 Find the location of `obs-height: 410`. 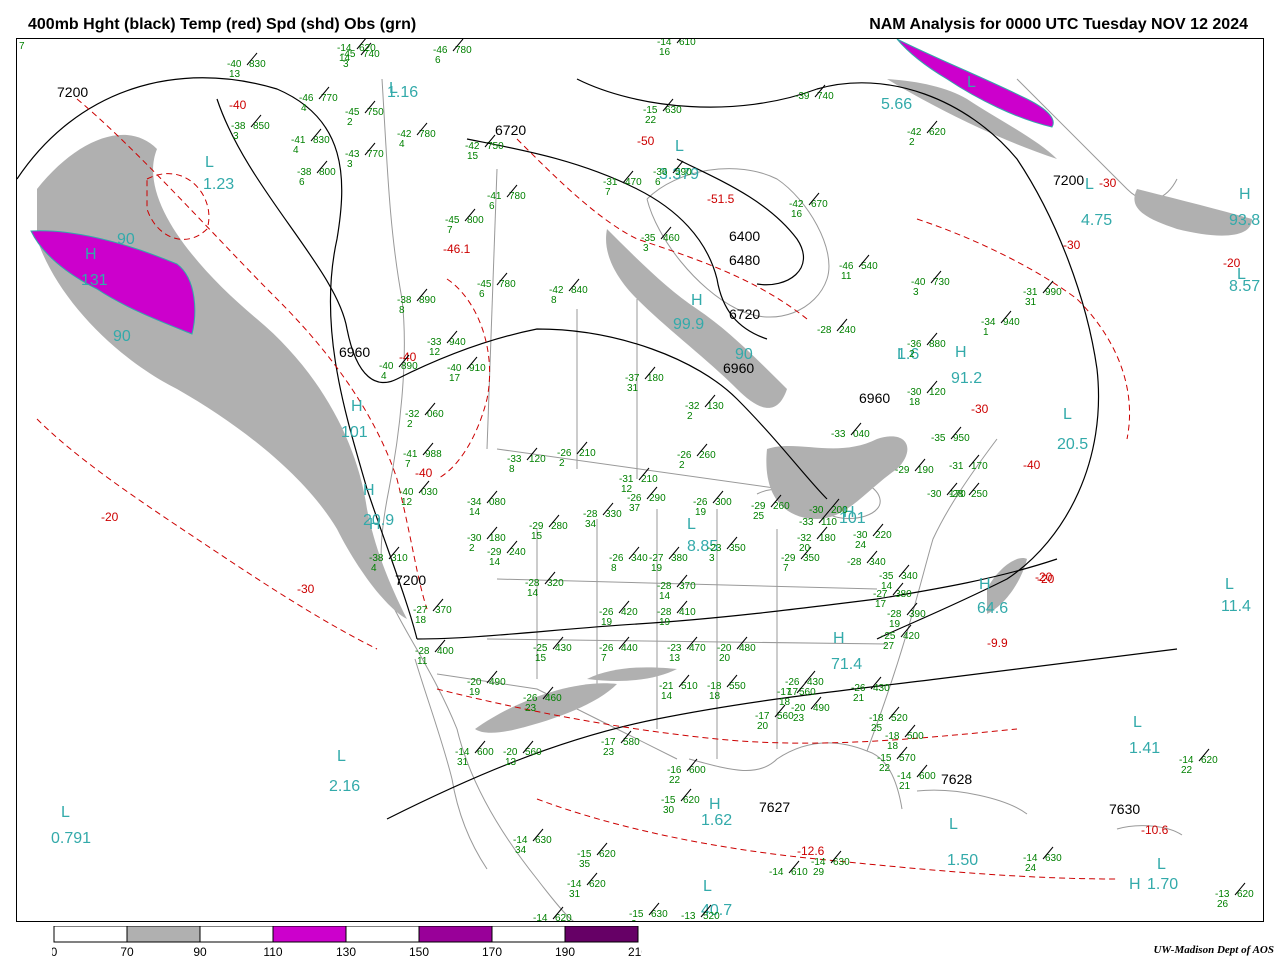

obs-height: 410 is located at coordinates (687, 612).